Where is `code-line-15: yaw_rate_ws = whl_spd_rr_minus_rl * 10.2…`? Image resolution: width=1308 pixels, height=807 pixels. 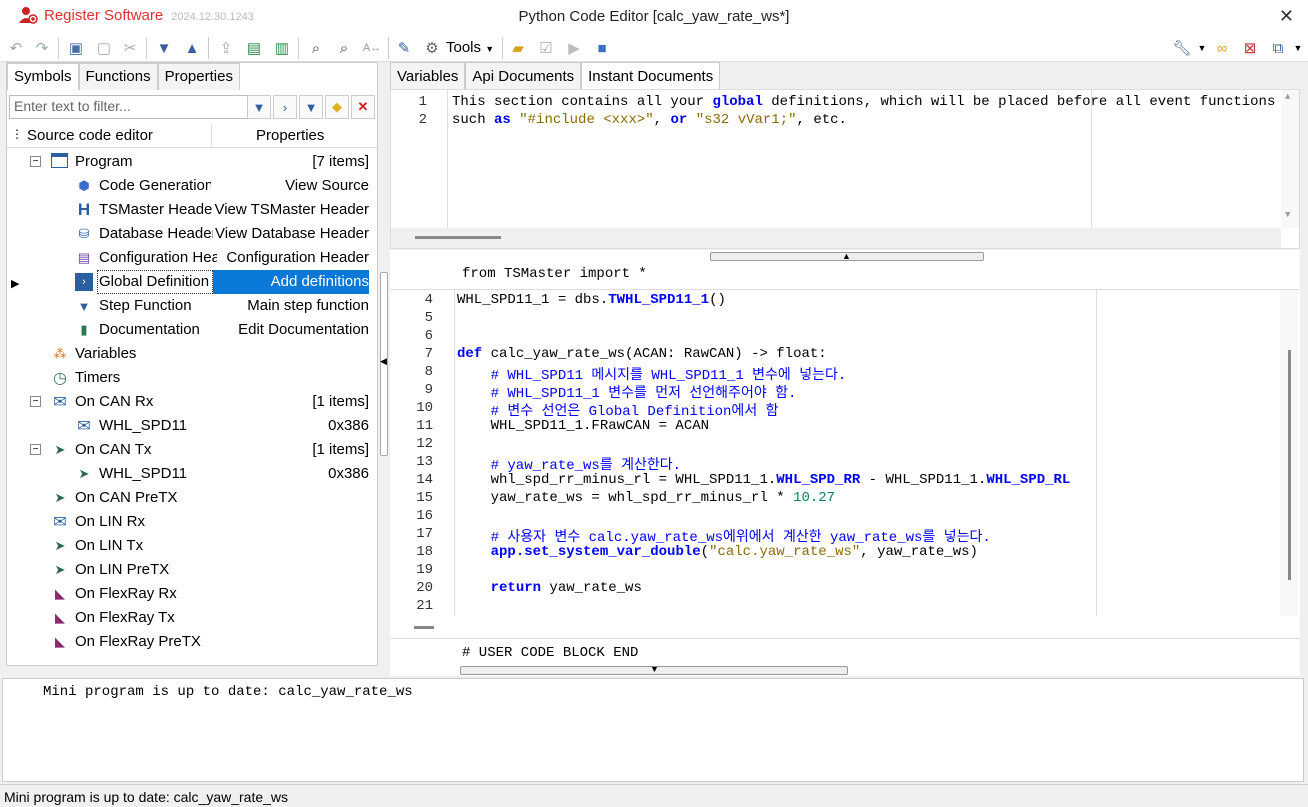 code-line-15: yaw_rate_ws = whl_spd_rr_minus_rl * 10.2… is located at coordinates (646, 498).